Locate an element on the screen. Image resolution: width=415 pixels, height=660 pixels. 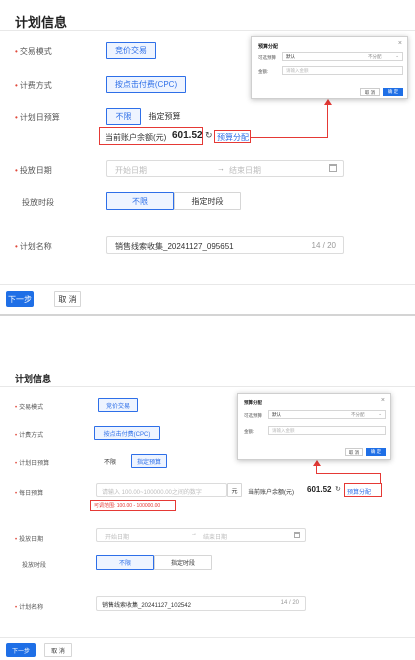
range-hint: 可调范围: 100.00 - 100000.00 is located at coordinates (127, 506).